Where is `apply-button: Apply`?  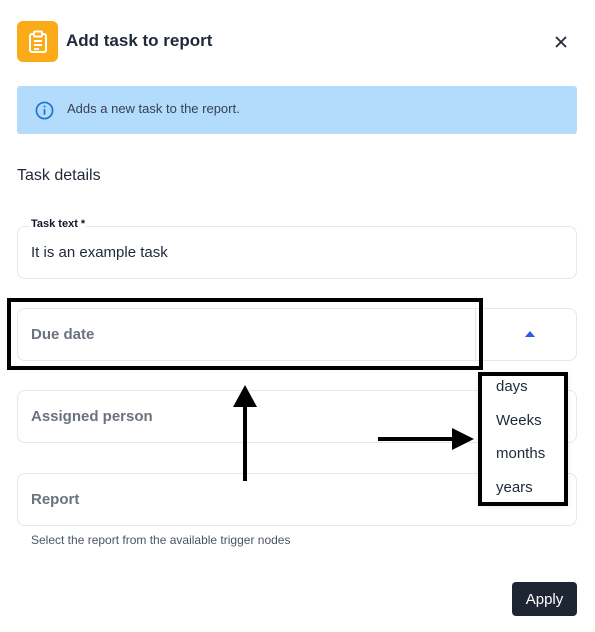
apply-button: Apply is located at coordinates (544, 599).